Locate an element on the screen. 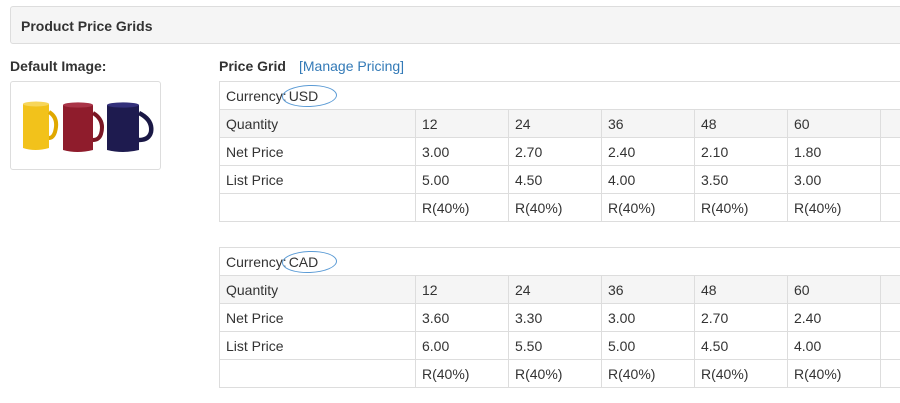 The image size is (900, 403). list-price-cell: 3.50 is located at coordinates (741, 179).